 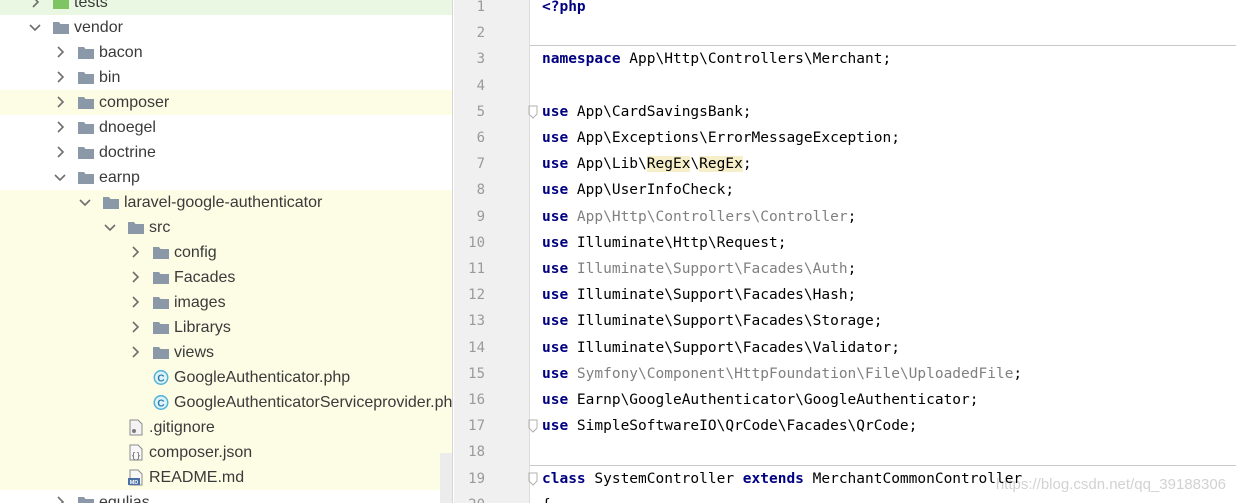 I want to click on tree-folder: earnp, so click(x=226, y=177).